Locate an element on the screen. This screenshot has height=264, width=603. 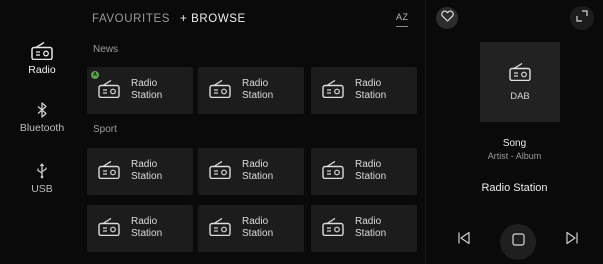
station-name: Radio Station is located at coordinates (514, 188).